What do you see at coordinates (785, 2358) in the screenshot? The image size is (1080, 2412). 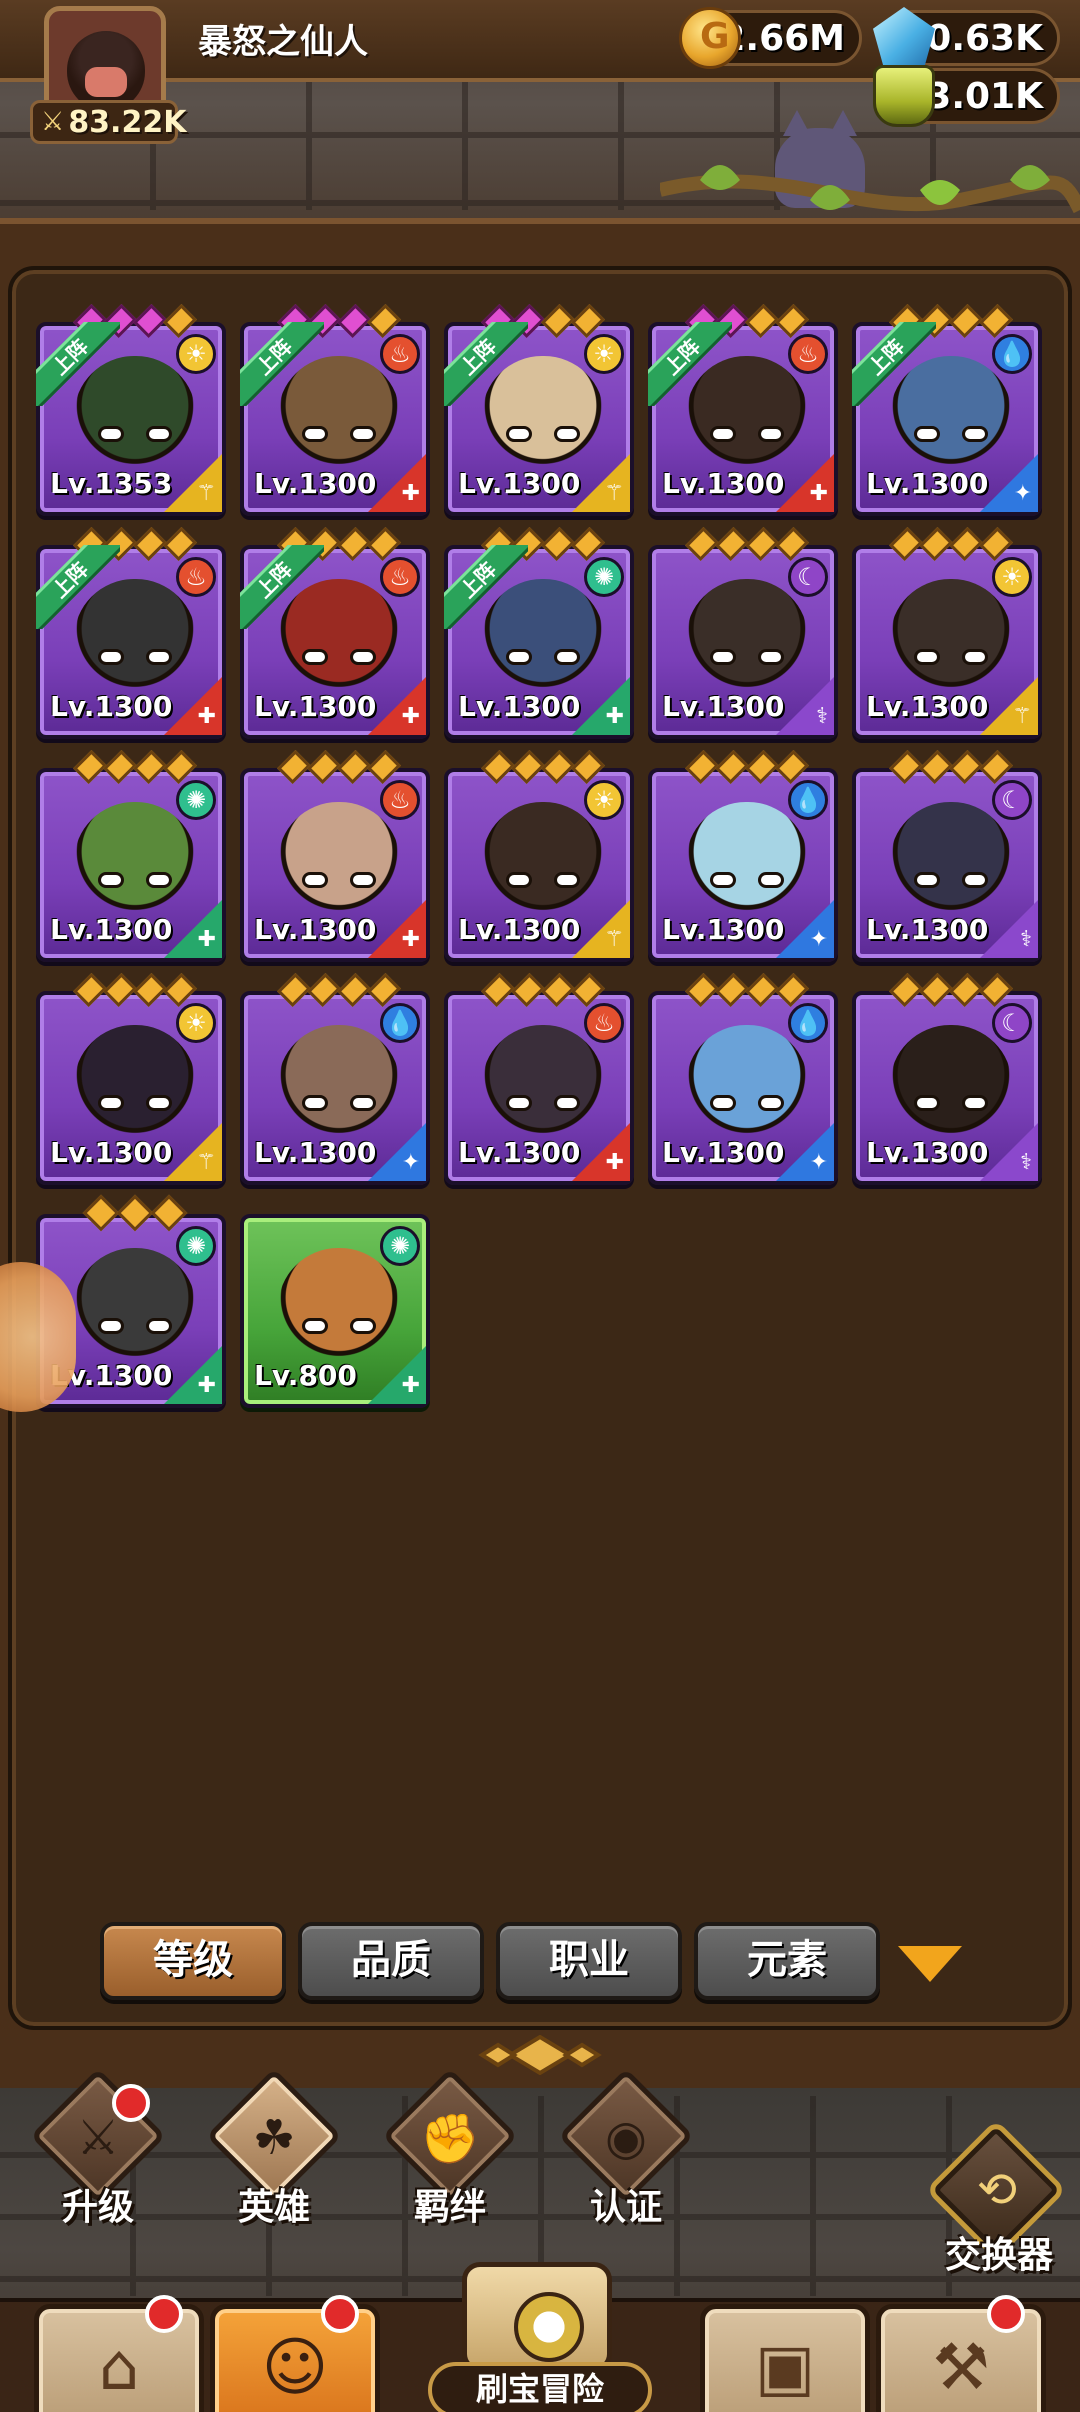 I see `nav-backpack: ▣` at bounding box center [785, 2358].